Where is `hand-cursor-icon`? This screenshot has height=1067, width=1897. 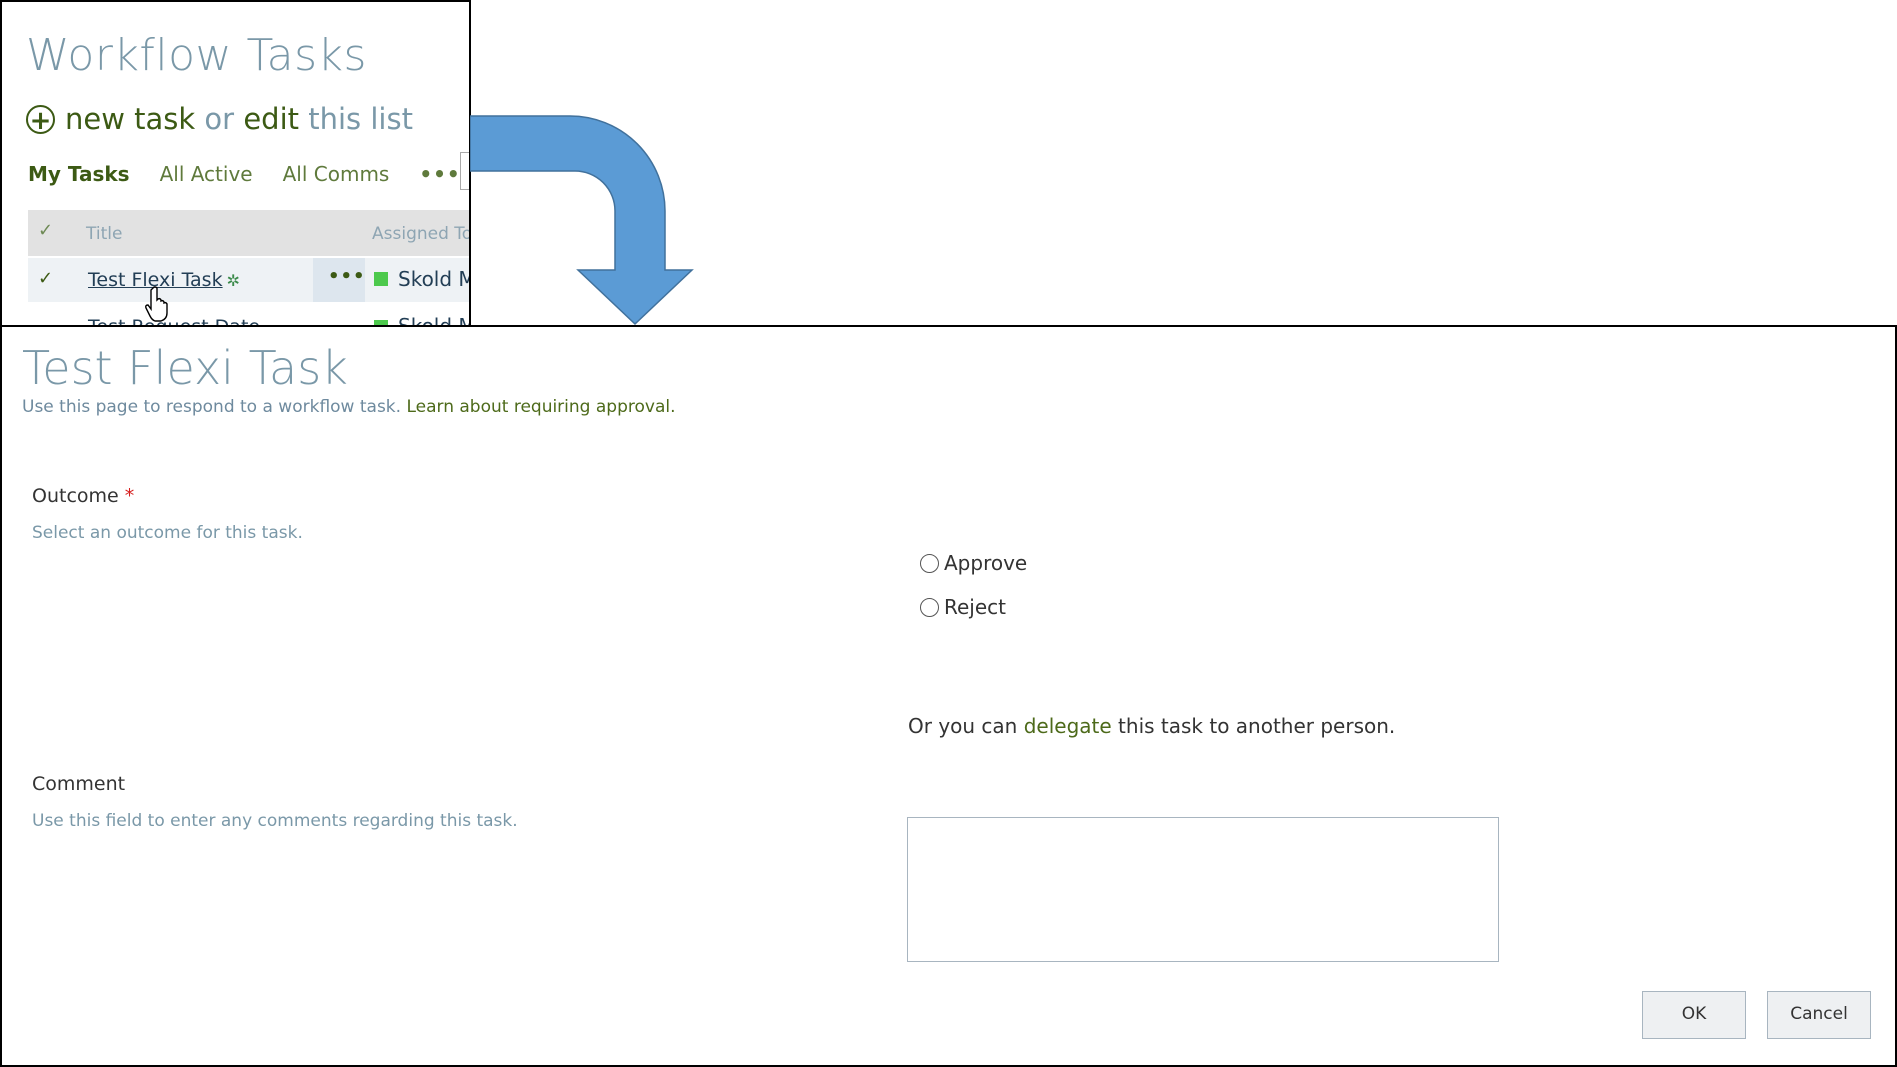
hand-cursor-icon is located at coordinates (156, 304).